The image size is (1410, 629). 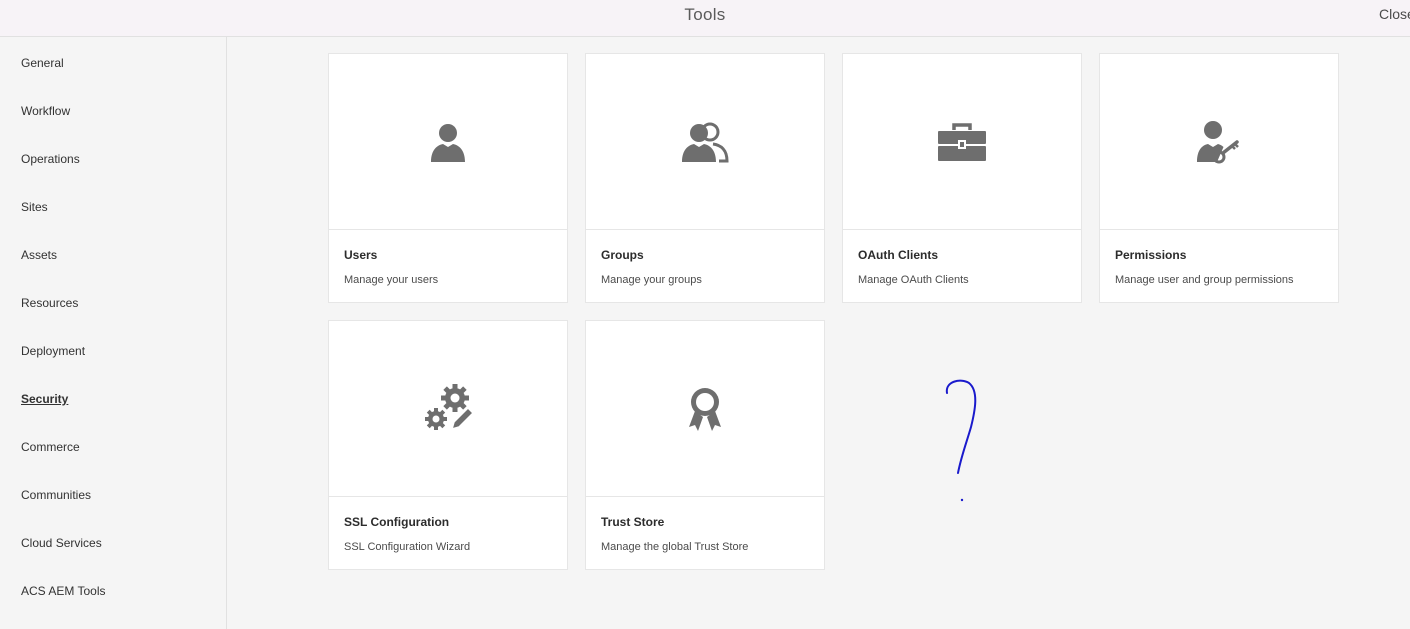 I want to click on sidebar-item-general: General, so click(x=42, y=63).